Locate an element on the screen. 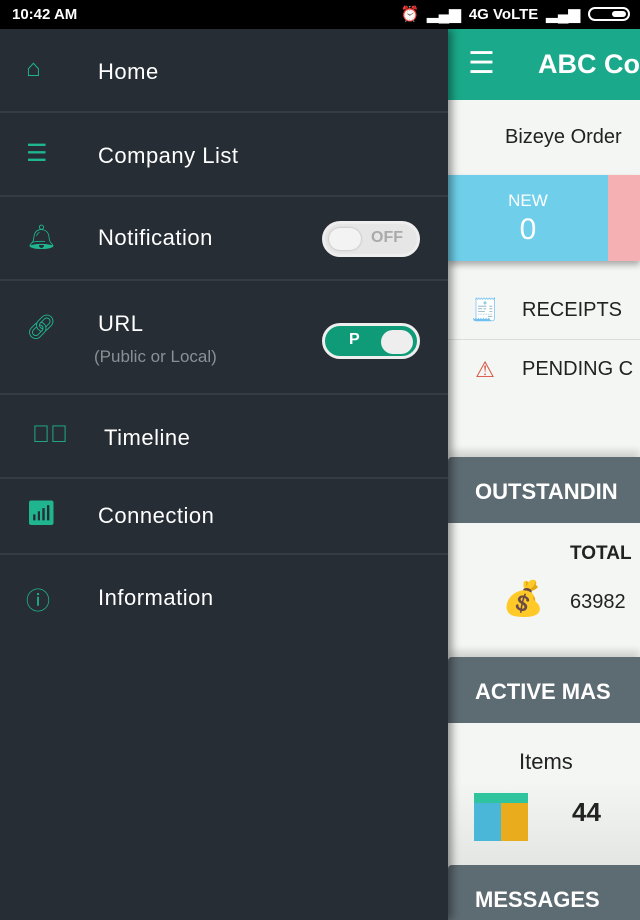  info-icon: ⓘ is located at coordinates (38, 601).